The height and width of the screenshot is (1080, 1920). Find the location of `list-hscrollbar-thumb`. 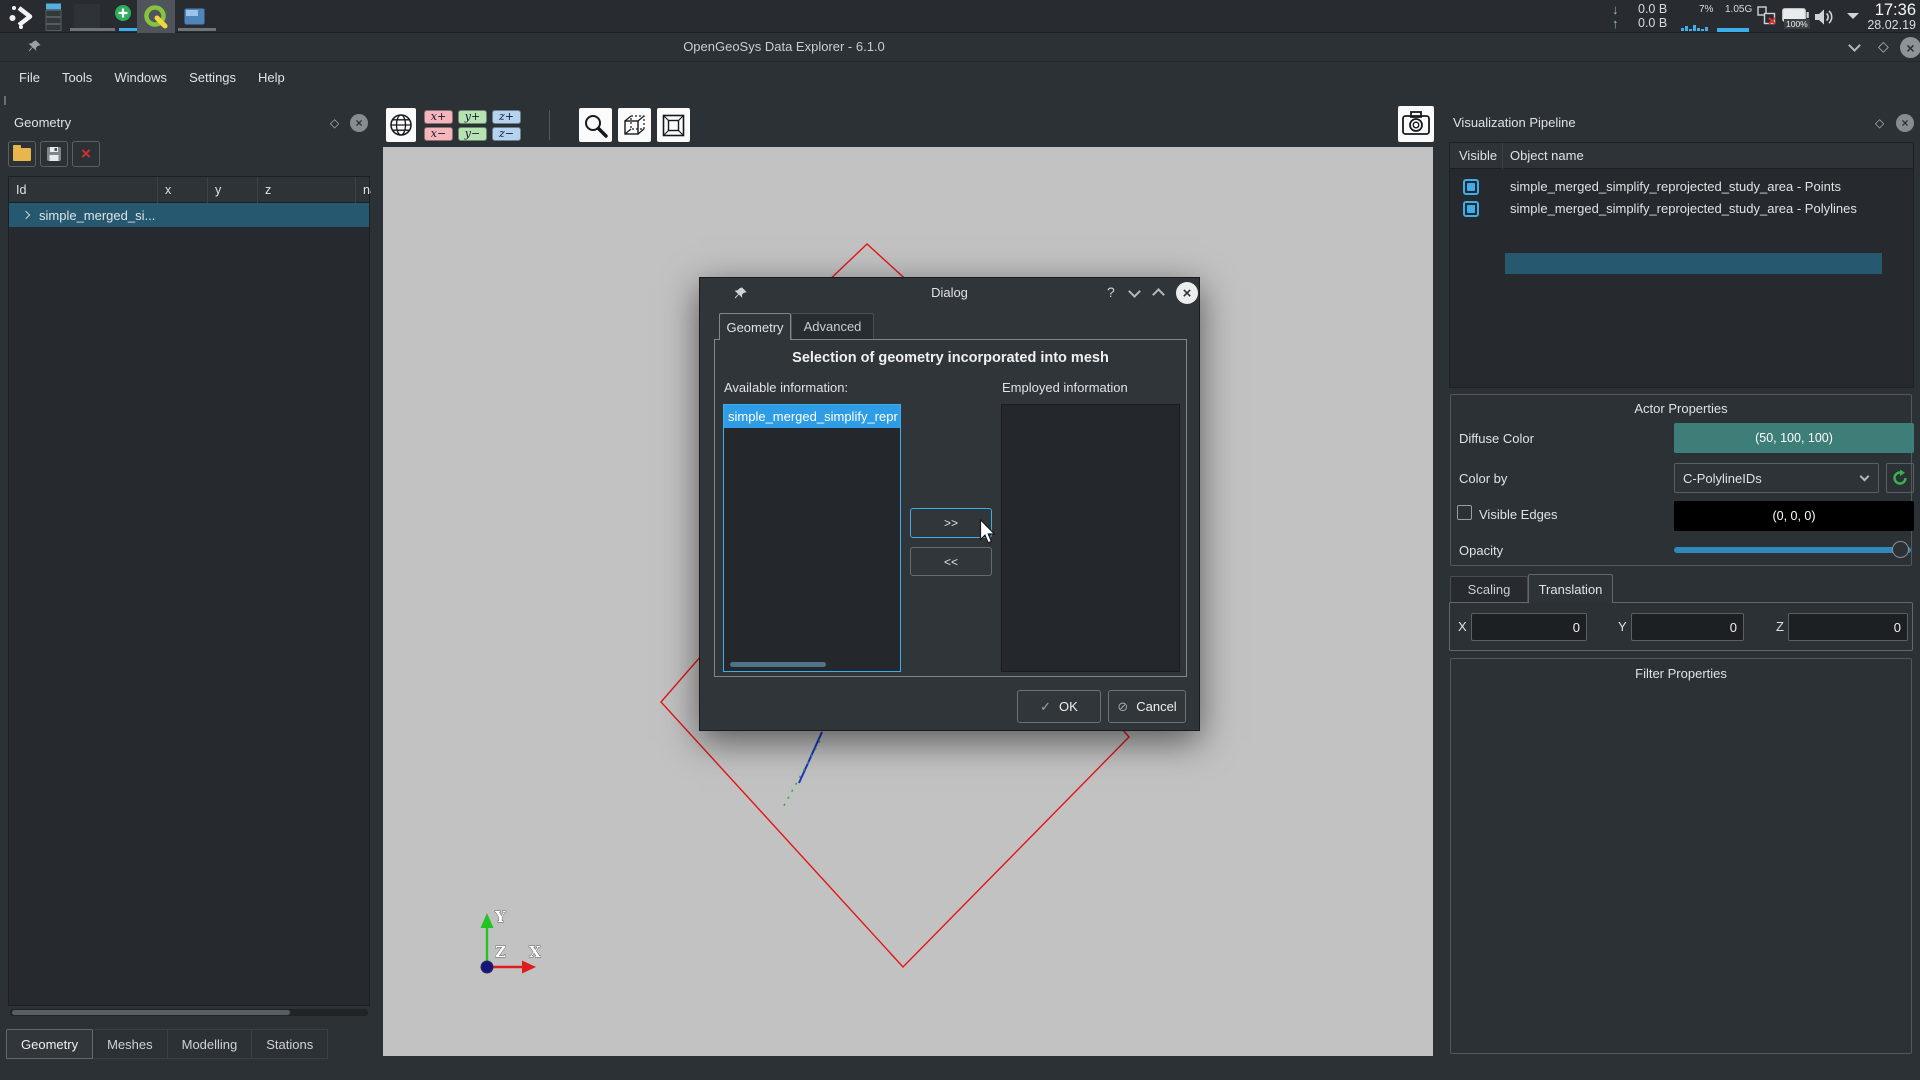

list-hscrollbar-thumb is located at coordinates (778, 664).